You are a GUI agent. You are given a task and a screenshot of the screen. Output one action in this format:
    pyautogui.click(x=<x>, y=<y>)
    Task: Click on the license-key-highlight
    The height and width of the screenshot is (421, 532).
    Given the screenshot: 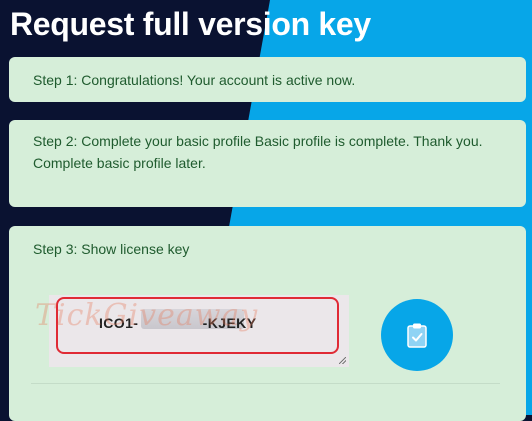 What is the action you would take?
    pyautogui.click(x=197, y=325)
    